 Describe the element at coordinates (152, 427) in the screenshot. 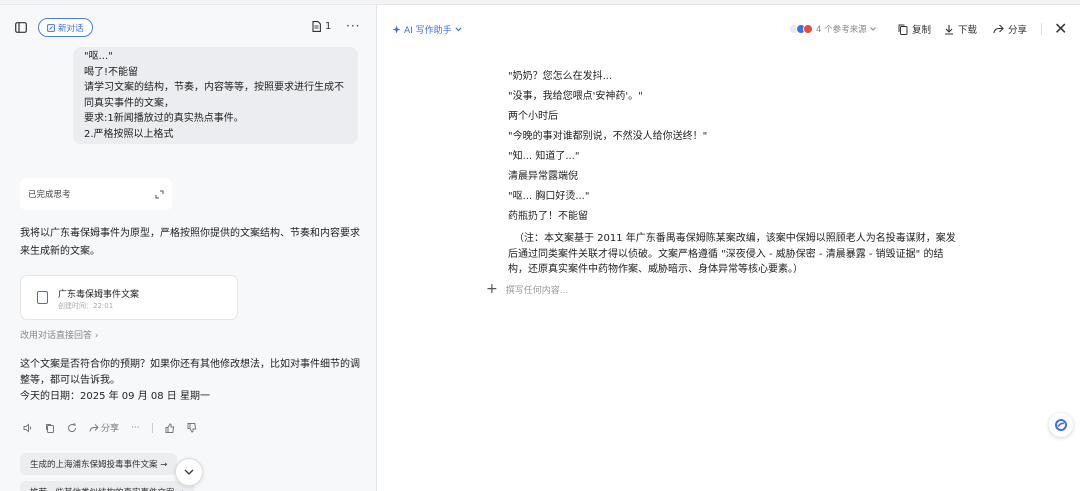

I see `divider` at that location.